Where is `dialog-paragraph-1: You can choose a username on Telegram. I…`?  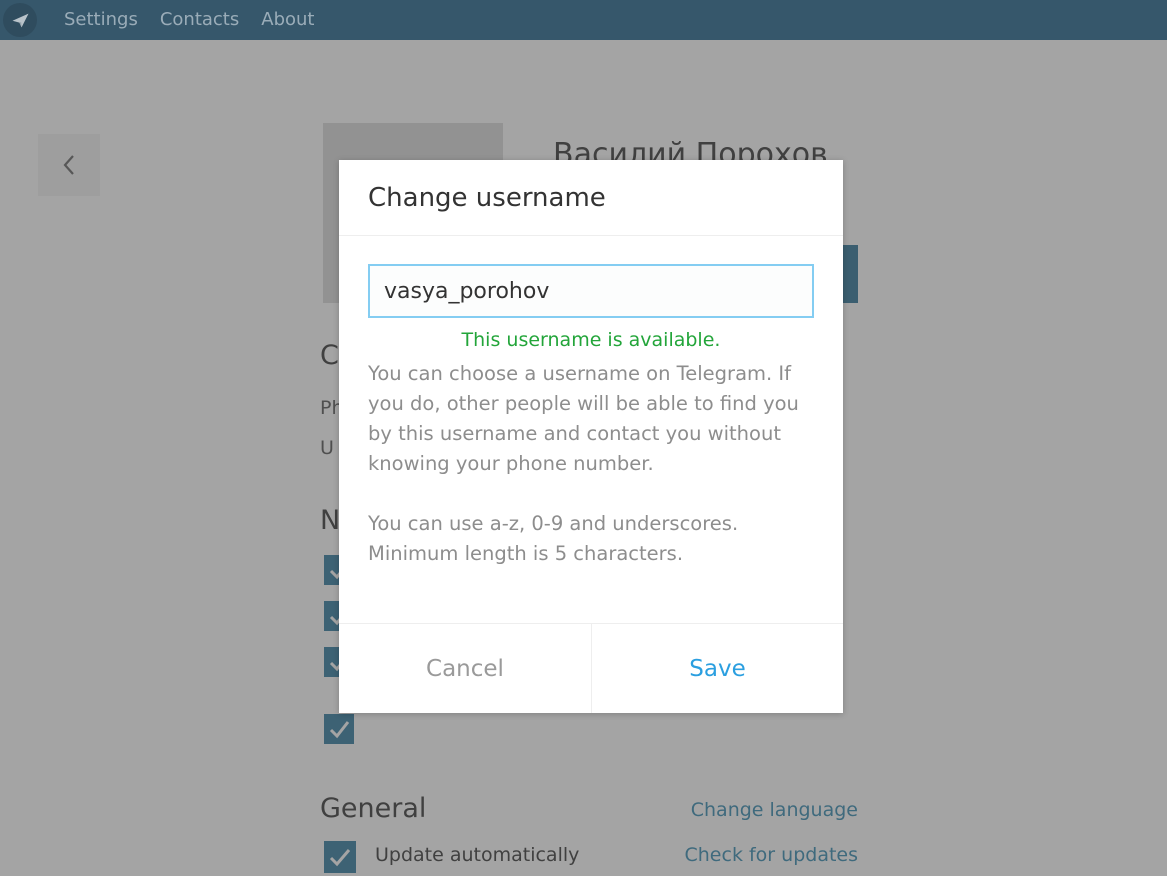
dialog-paragraph-1: You can choose a username on Telegram. I… is located at coordinates (583, 418).